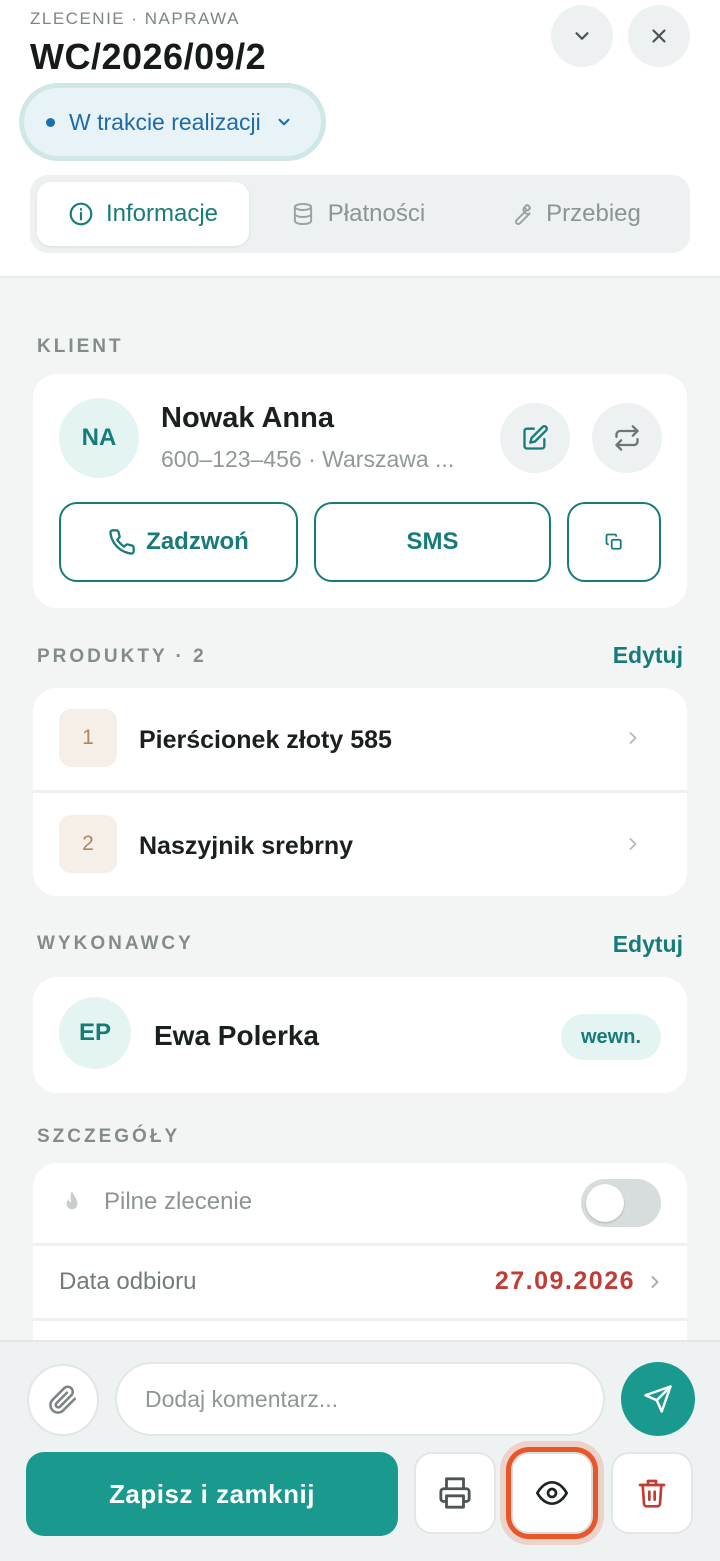  I want to click on tab-platnosci: Płatności, so click(357, 214).